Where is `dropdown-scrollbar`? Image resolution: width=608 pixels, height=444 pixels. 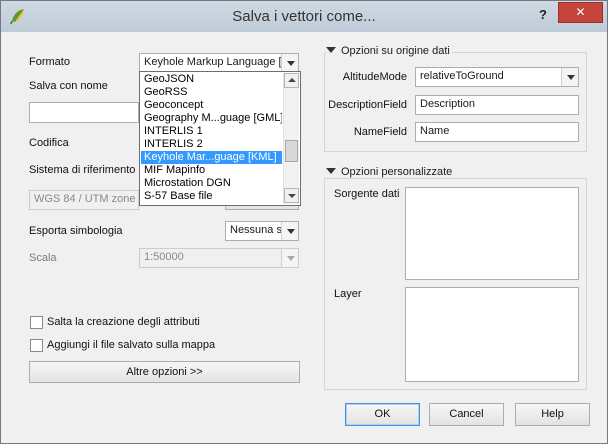
dropdown-scrollbar is located at coordinates (291, 138).